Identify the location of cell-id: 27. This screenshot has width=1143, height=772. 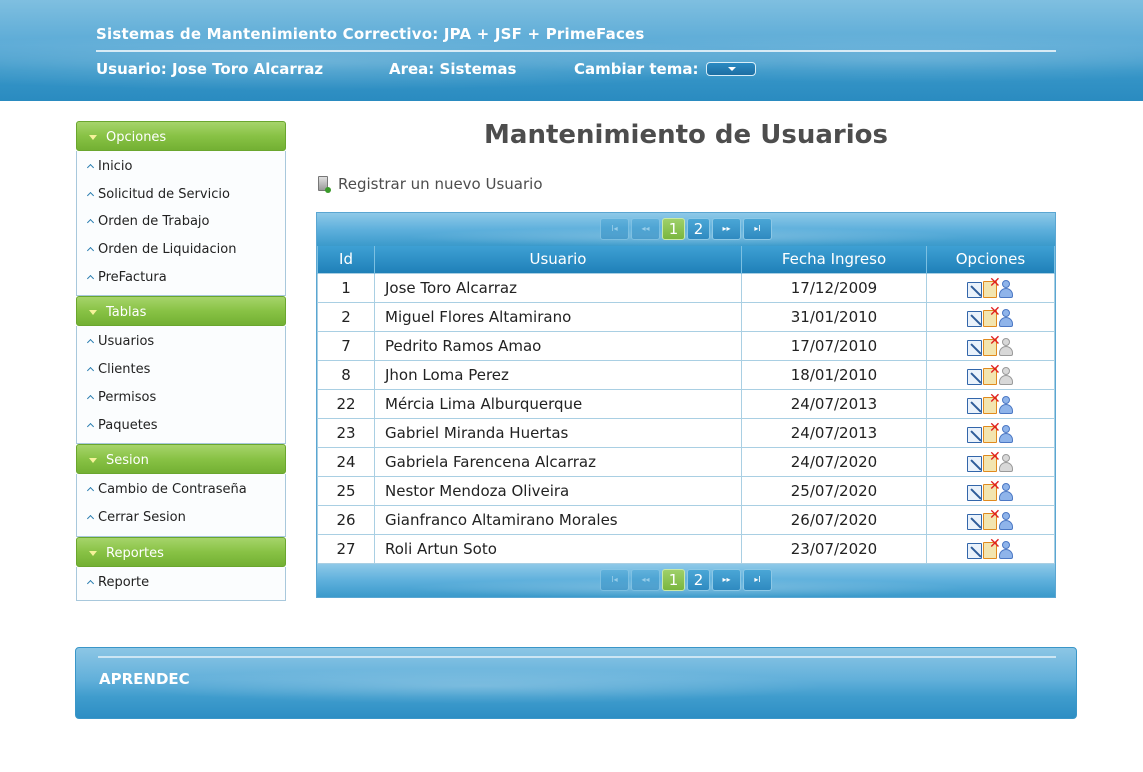
(346, 548).